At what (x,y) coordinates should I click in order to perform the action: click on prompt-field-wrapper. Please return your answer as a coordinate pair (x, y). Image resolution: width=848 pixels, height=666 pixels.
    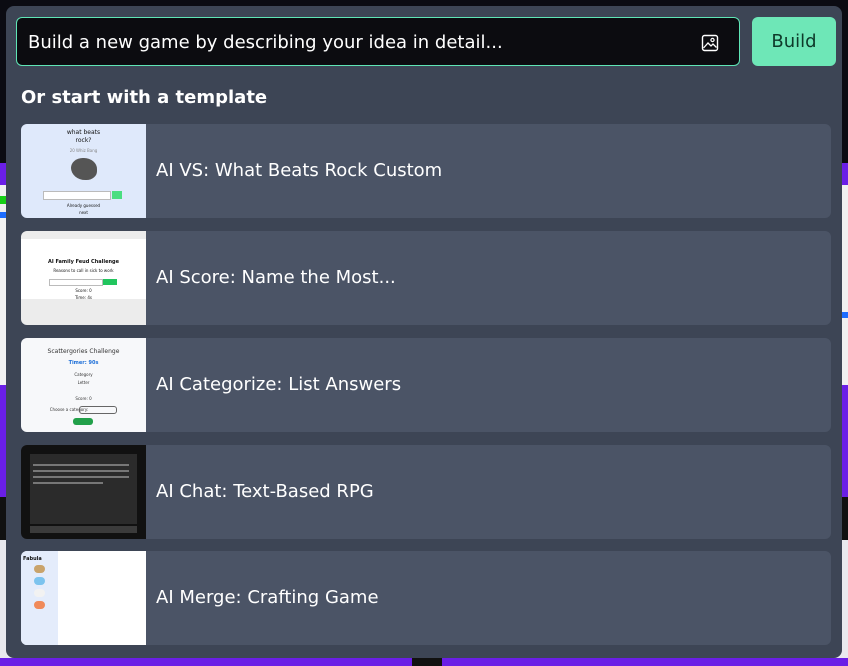
    Looking at the image, I should click on (378, 42).